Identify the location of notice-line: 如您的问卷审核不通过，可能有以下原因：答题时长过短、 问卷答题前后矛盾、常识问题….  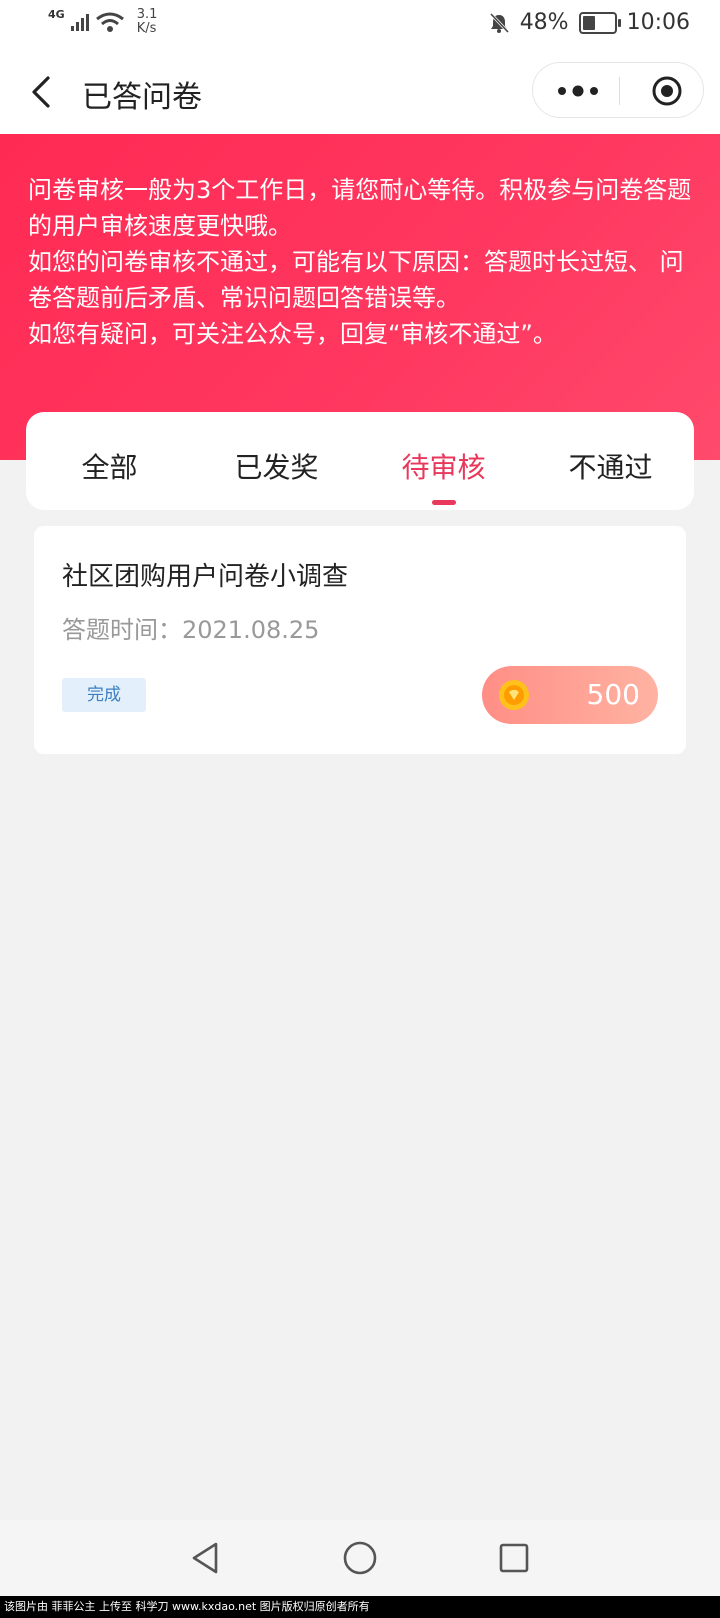
(356, 280).